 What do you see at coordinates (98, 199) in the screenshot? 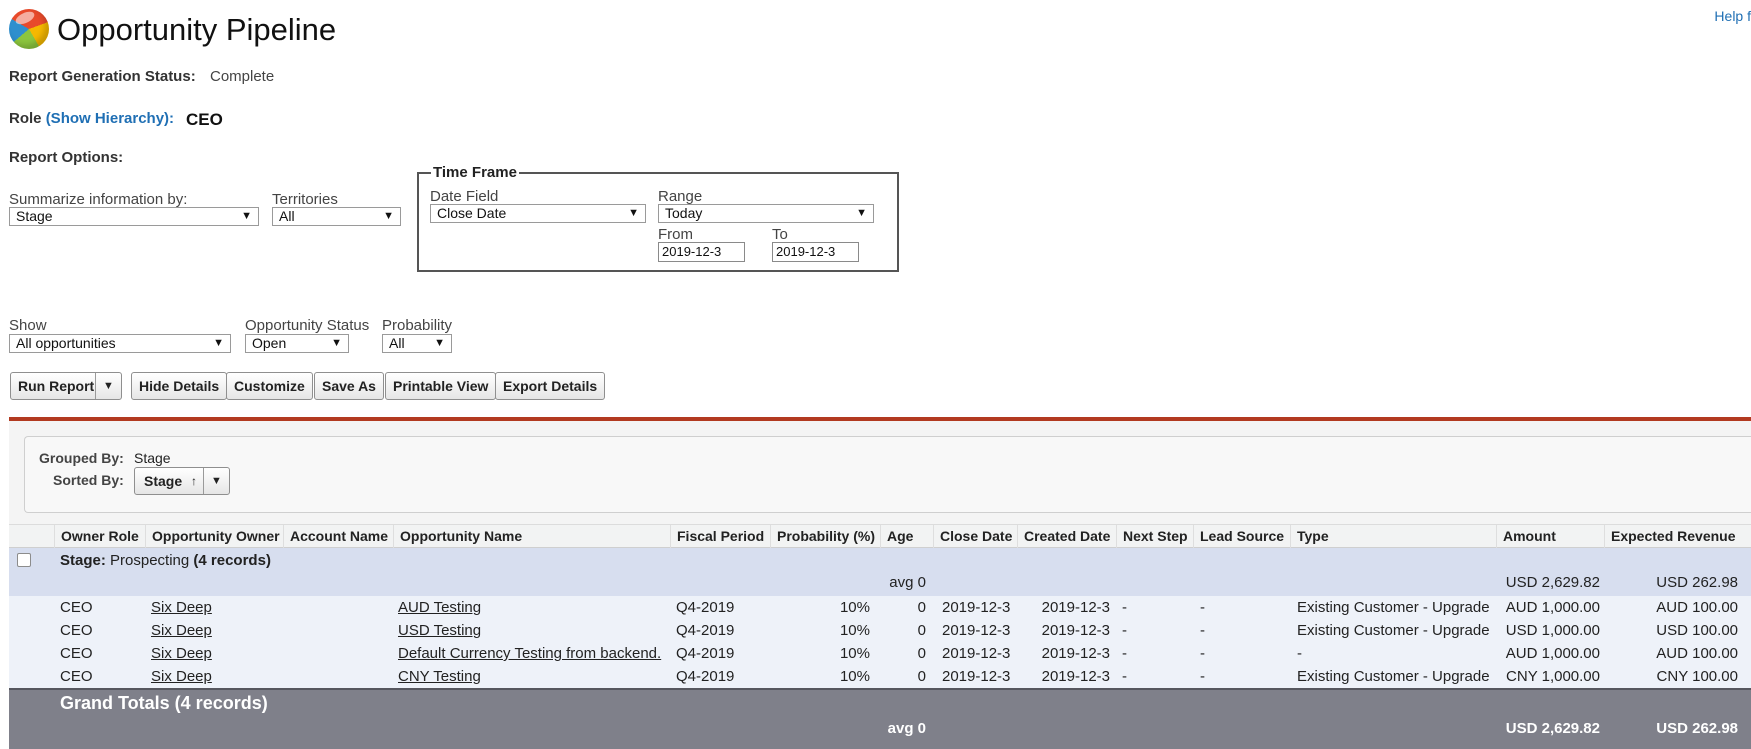
I see `summarize-label: Summarize information by:` at bounding box center [98, 199].